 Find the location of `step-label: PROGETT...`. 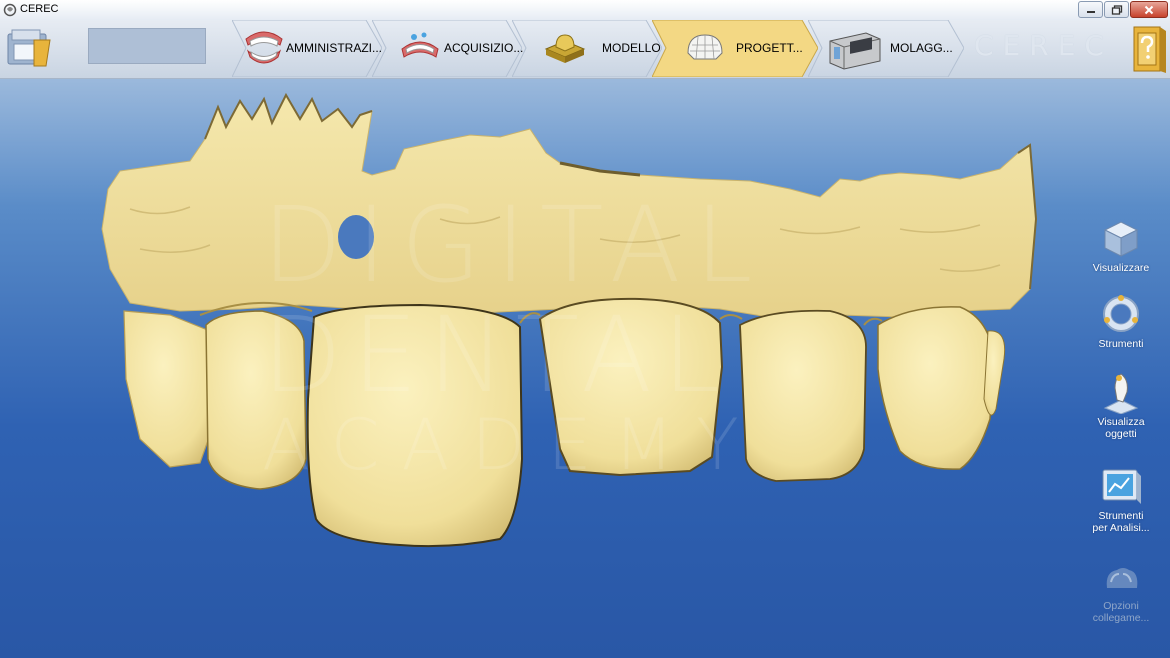

step-label: PROGETT... is located at coordinates (769, 48).